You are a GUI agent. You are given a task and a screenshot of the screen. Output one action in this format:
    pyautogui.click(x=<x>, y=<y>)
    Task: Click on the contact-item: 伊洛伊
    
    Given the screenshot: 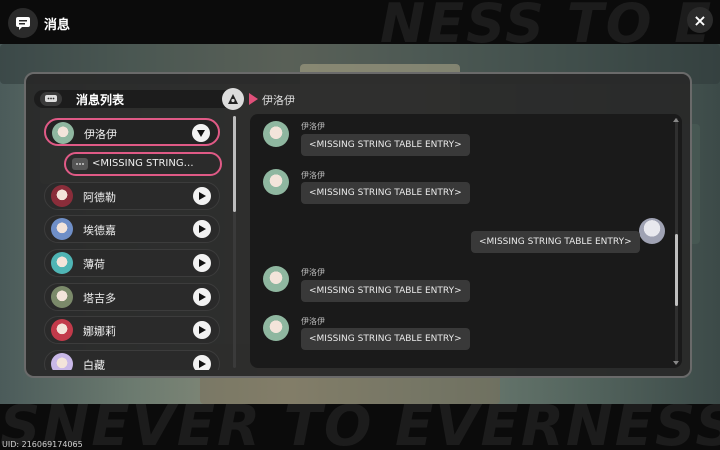 What is the action you would take?
    pyautogui.click(x=132, y=132)
    